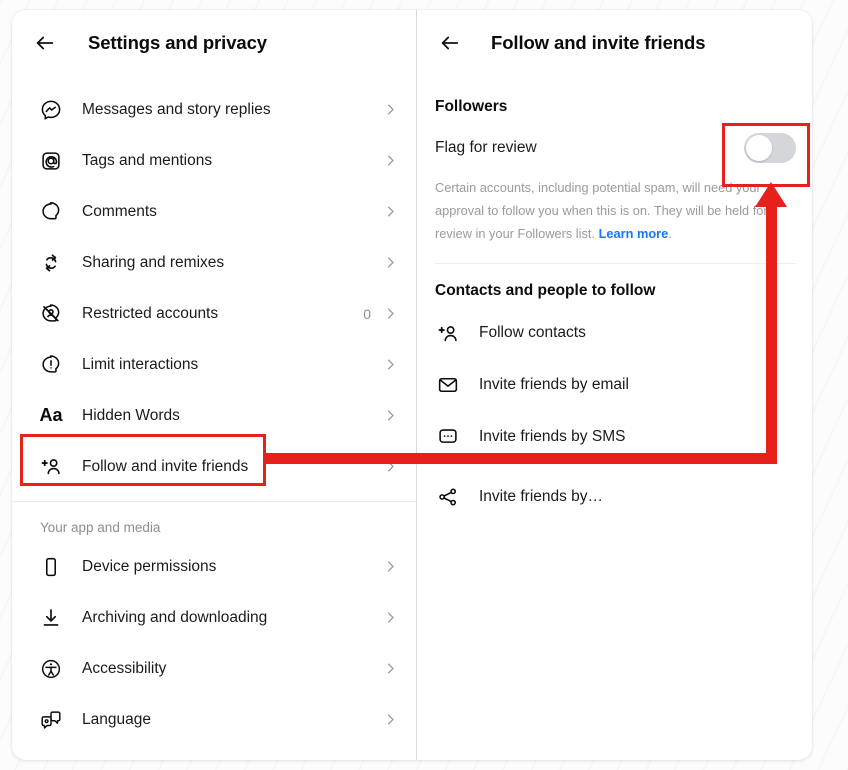 The image size is (848, 770). What do you see at coordinates (214, 364) in the screenshot?
I see `sidebar-item-limit-interactions: Limit interactions` at bounding box center [214, 364].